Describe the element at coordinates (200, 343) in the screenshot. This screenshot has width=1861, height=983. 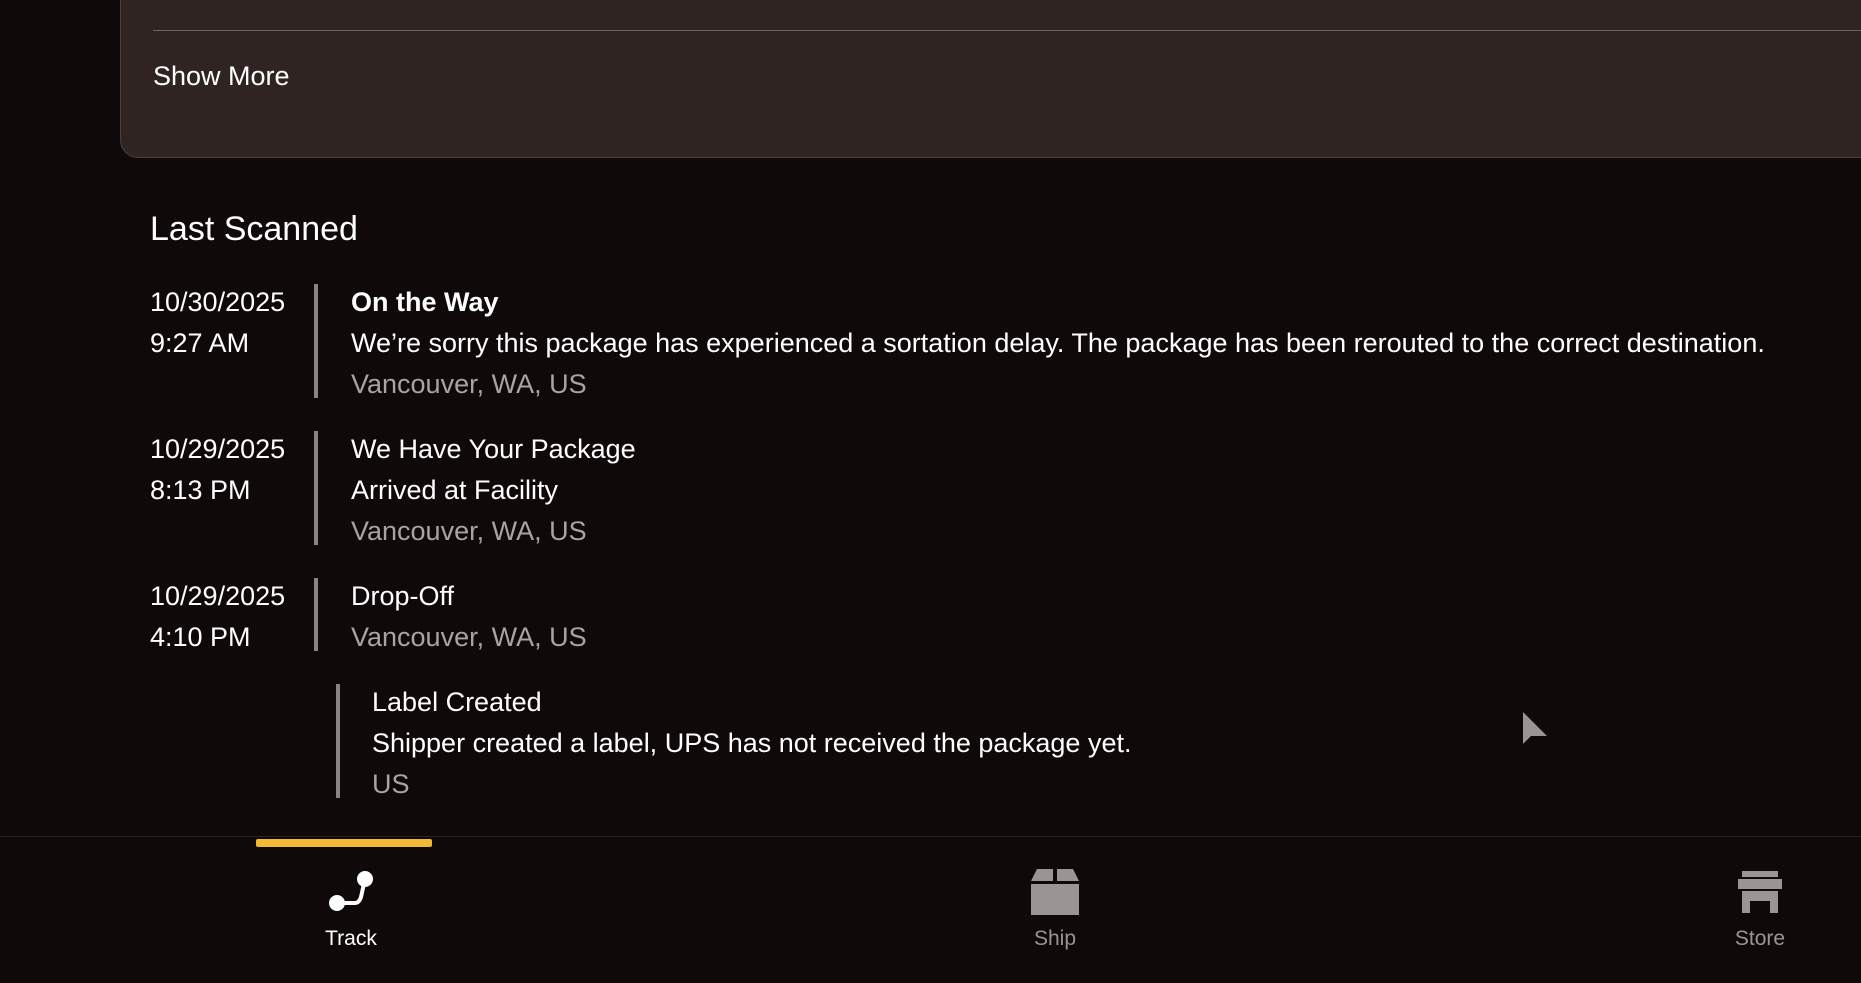
I see `event-time: 9:27 AM` at that location.